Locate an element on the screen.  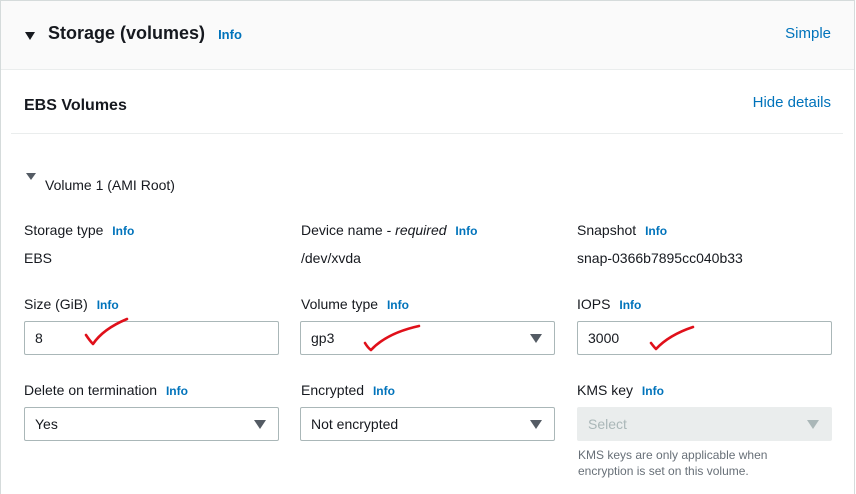
divider is located at coordinates (427, 133).